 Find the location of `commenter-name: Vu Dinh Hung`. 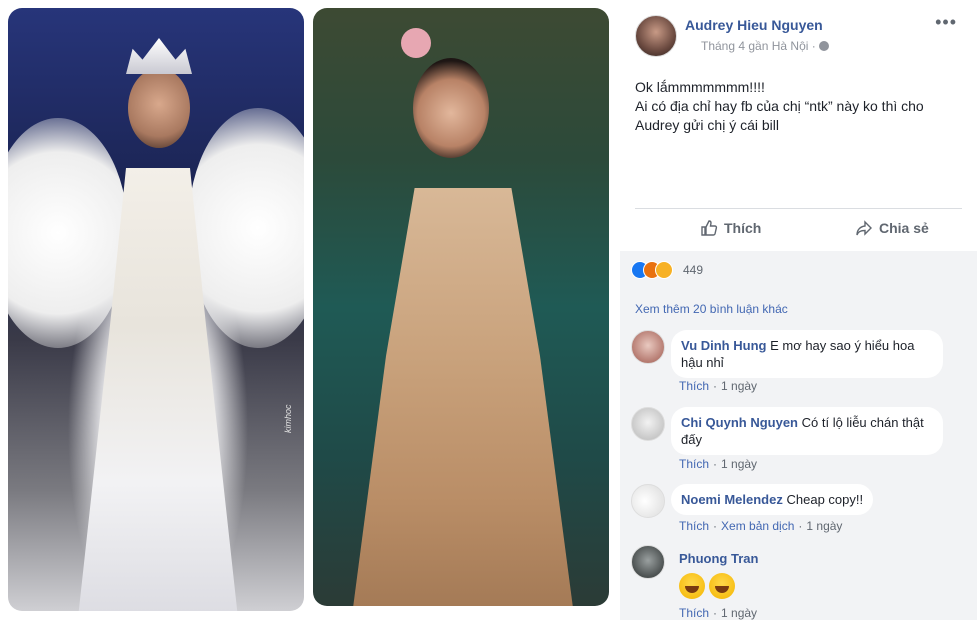

commenter-name: Vu Dinh Hung is located at coordinates (723, 345).